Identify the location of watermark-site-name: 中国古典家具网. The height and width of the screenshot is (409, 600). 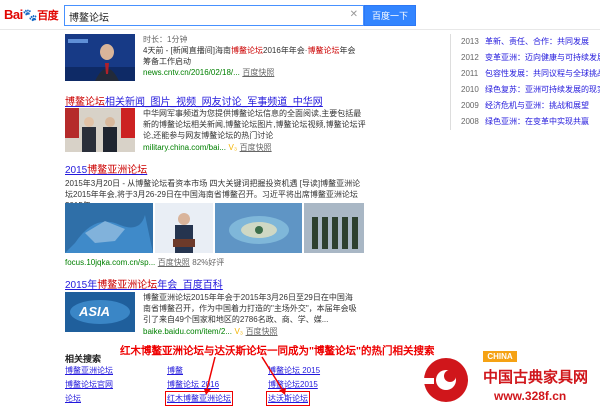
(536, 377).